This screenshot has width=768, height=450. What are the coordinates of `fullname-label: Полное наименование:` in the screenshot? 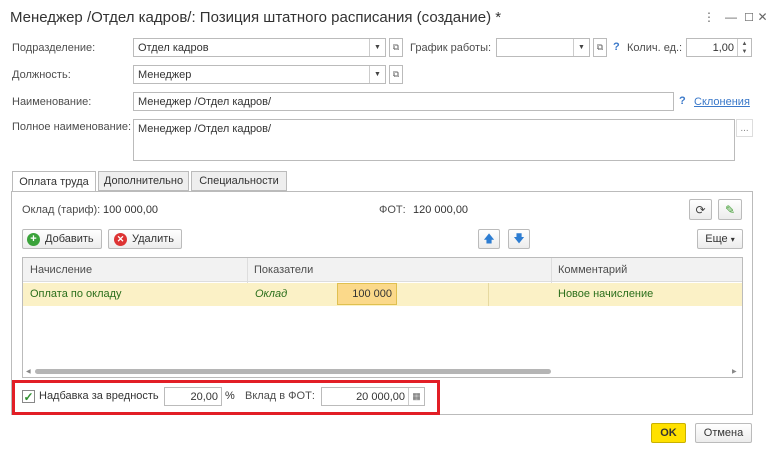 It's located at (72, 127).